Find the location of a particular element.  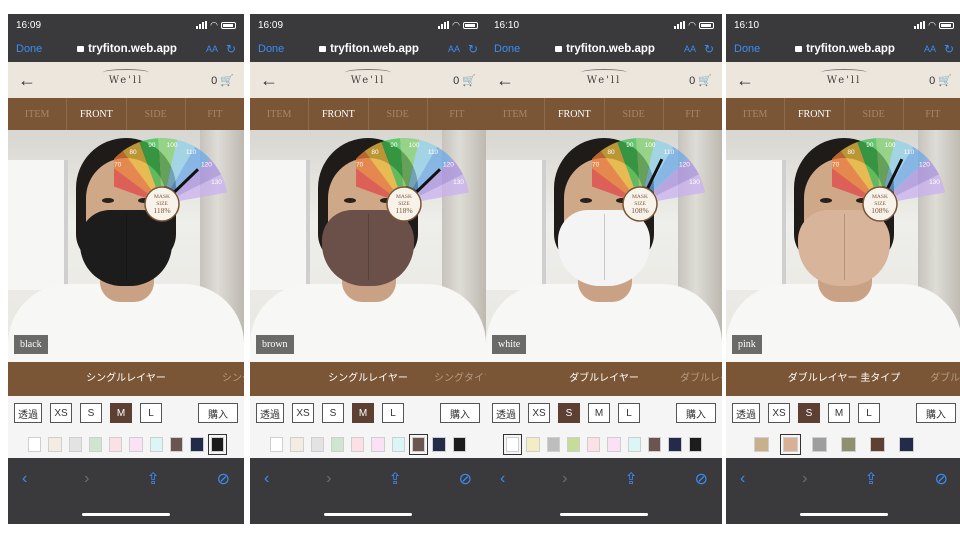

layer-next-label: ダブルレ is located at coordinates (945, 379).